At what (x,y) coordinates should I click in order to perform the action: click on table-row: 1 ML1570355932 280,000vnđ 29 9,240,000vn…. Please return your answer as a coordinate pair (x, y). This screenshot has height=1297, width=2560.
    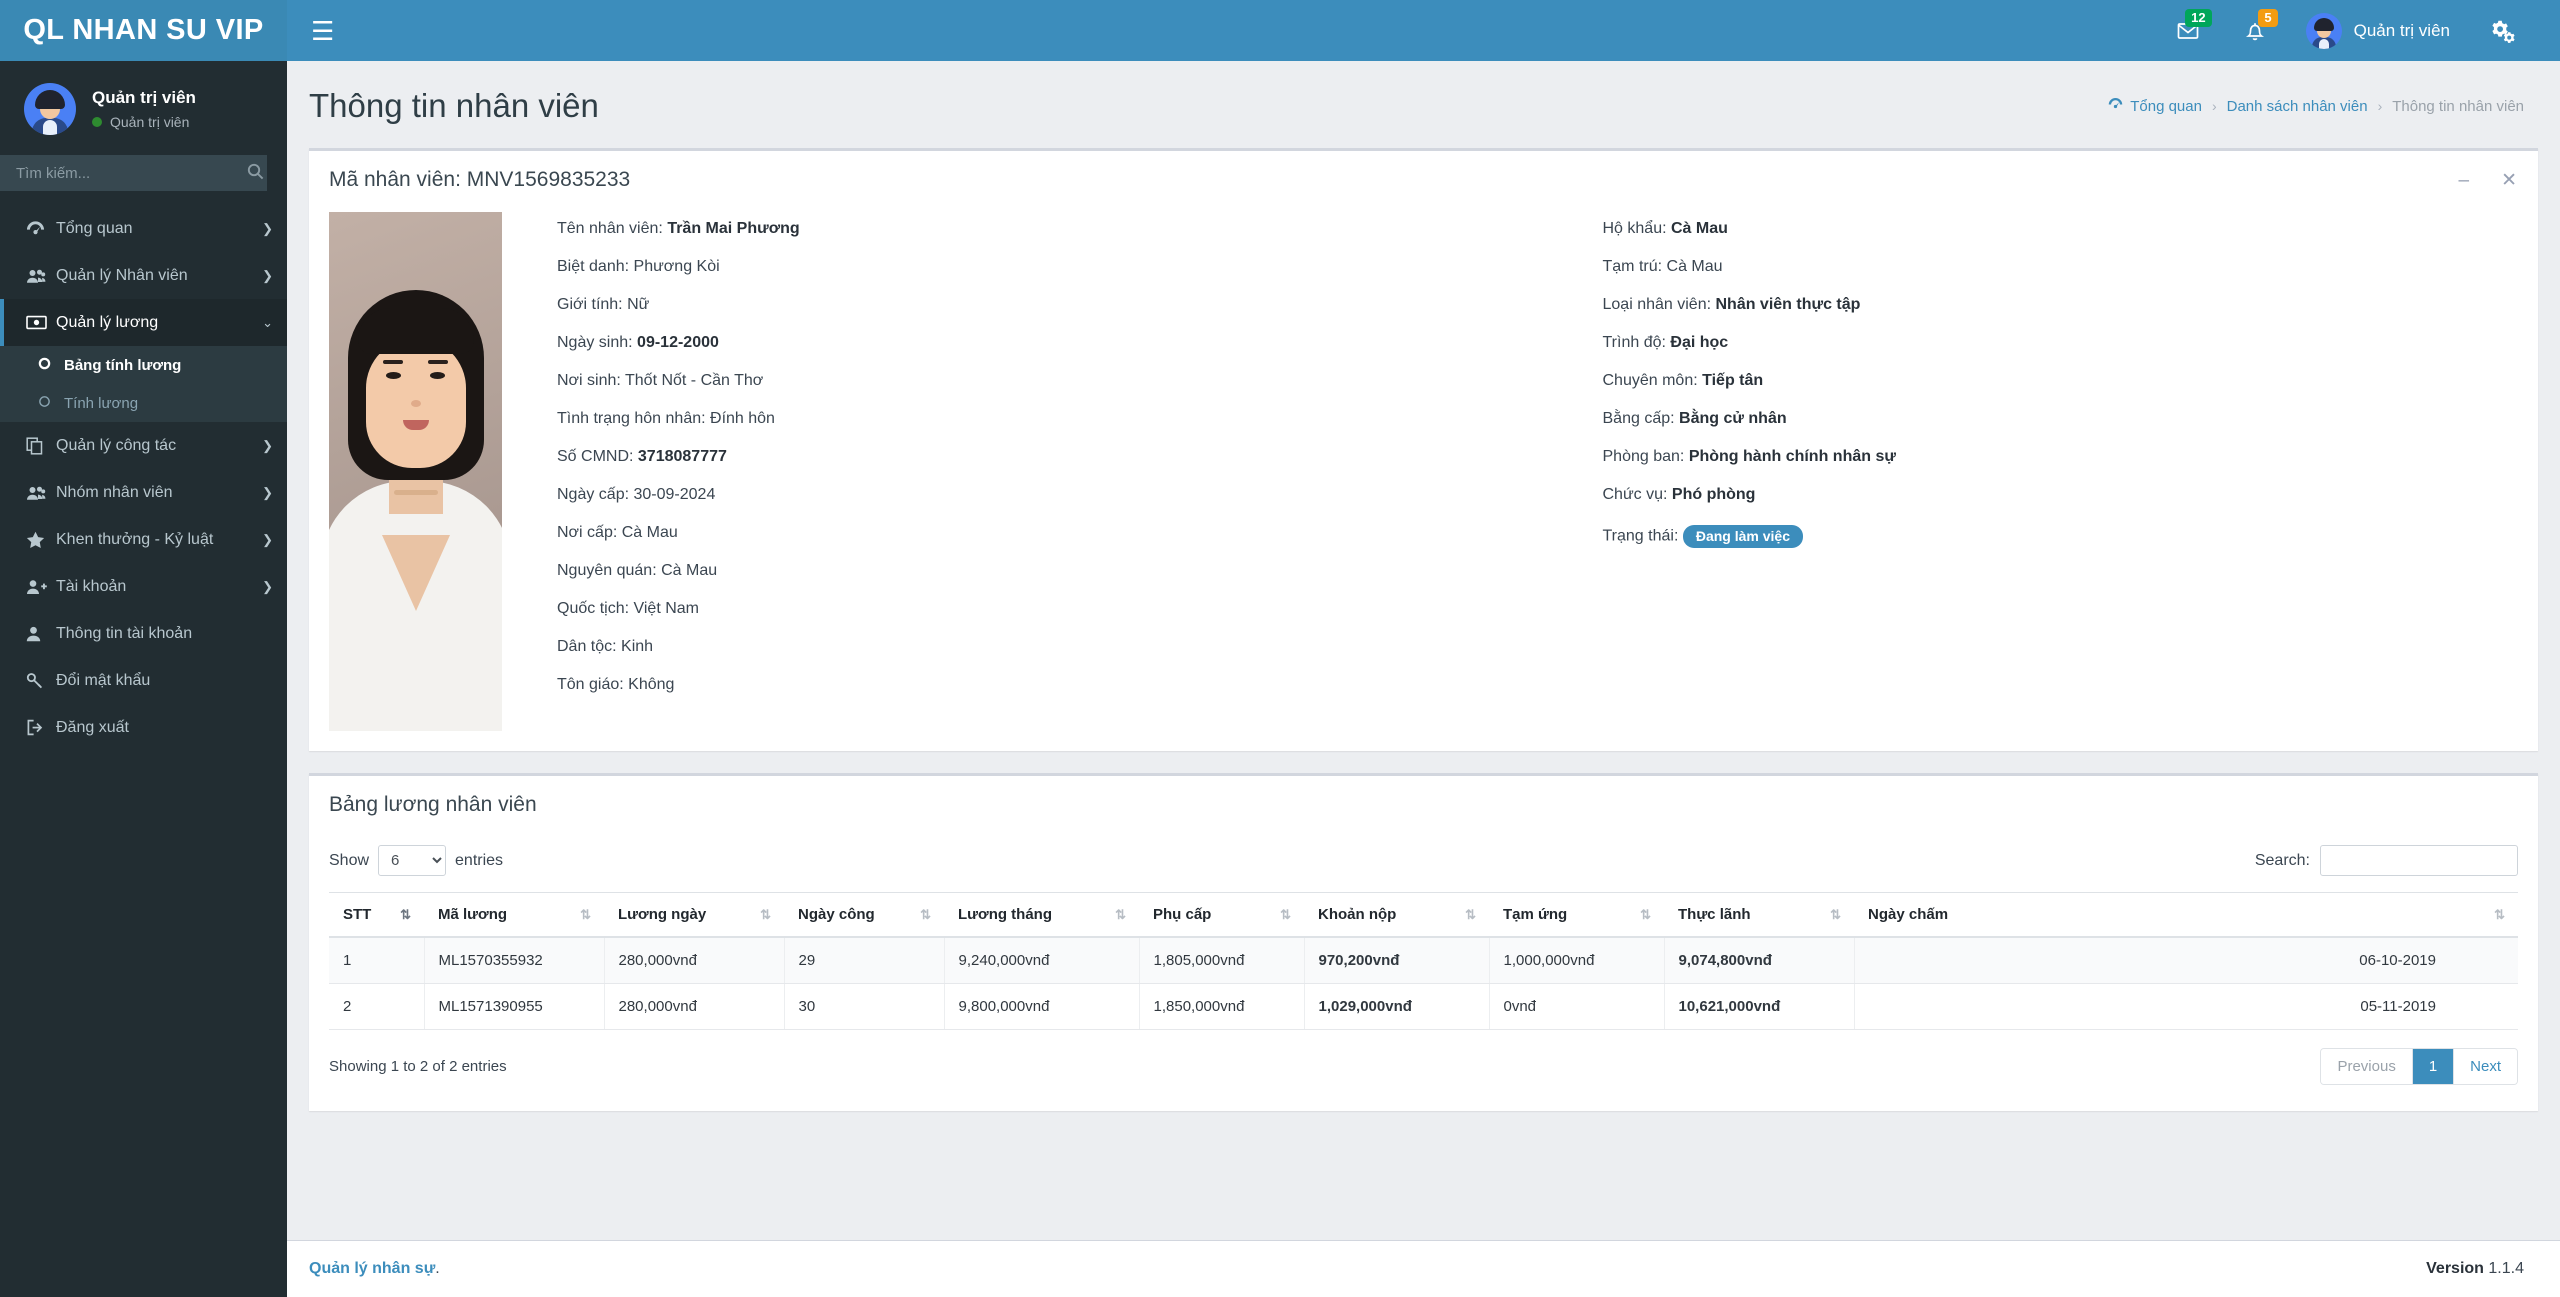
    Looking at the image, I should click on (1423, 960).